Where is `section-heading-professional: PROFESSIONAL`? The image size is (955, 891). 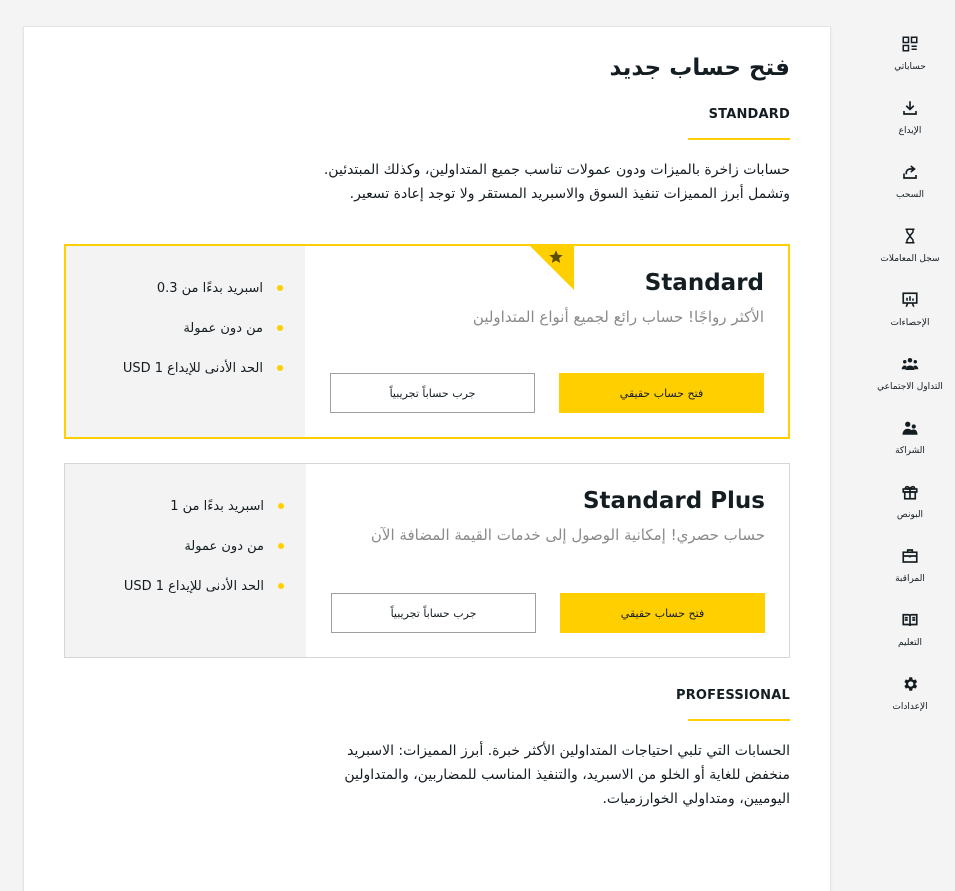 section-heading-professional: PROFESSIONAL is located at coordinates (732, 695).